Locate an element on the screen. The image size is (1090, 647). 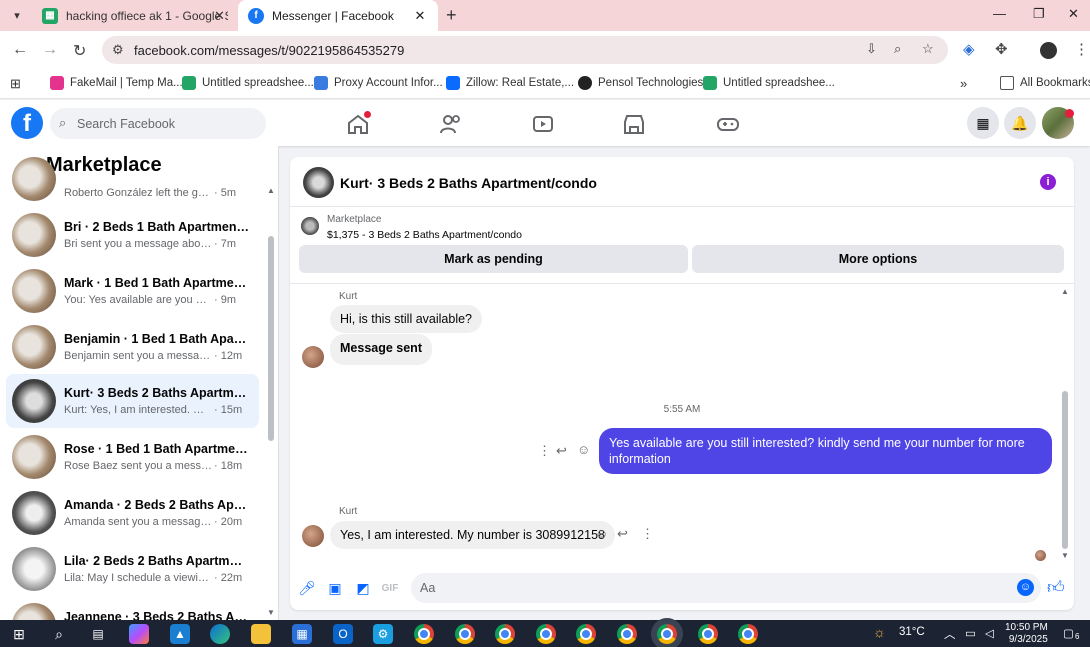
sidebar-scrollbar: ▲ ▼ is located at coordinates (271, 401).